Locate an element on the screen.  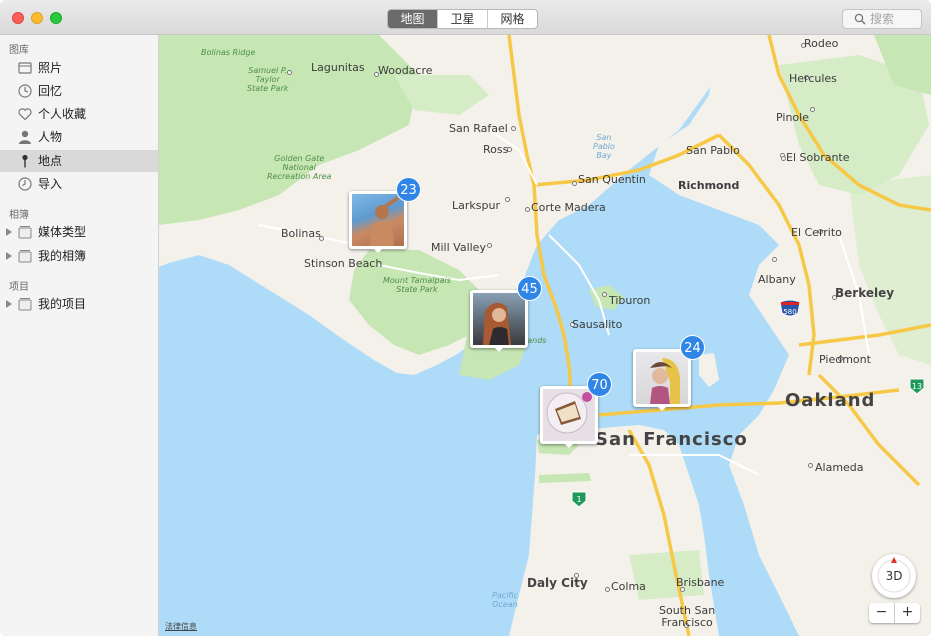
photo-count-badge: 45 is located at coordinates (529, 288).